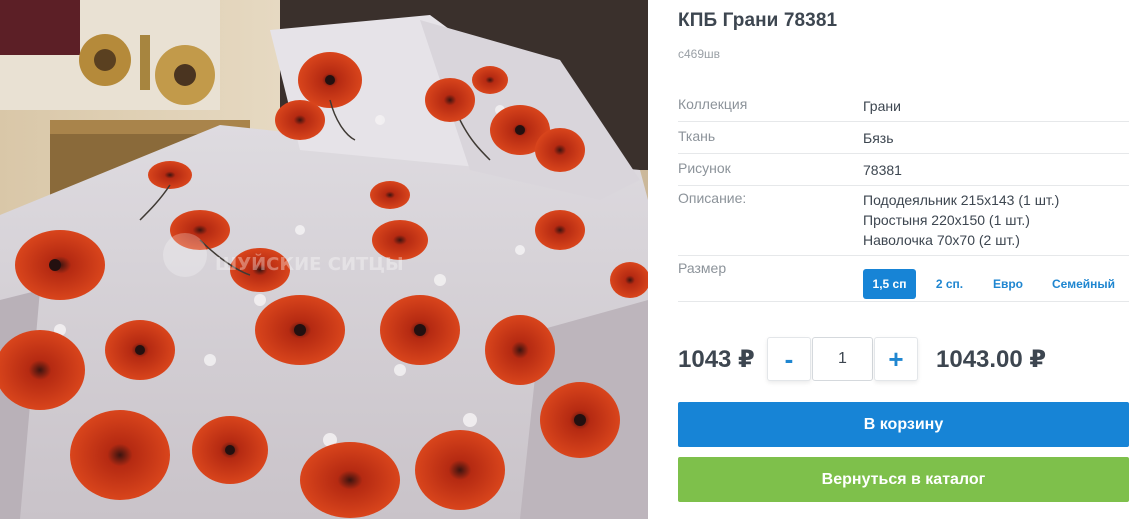  I want to click on property-label: Ткань, so click(697, 136).